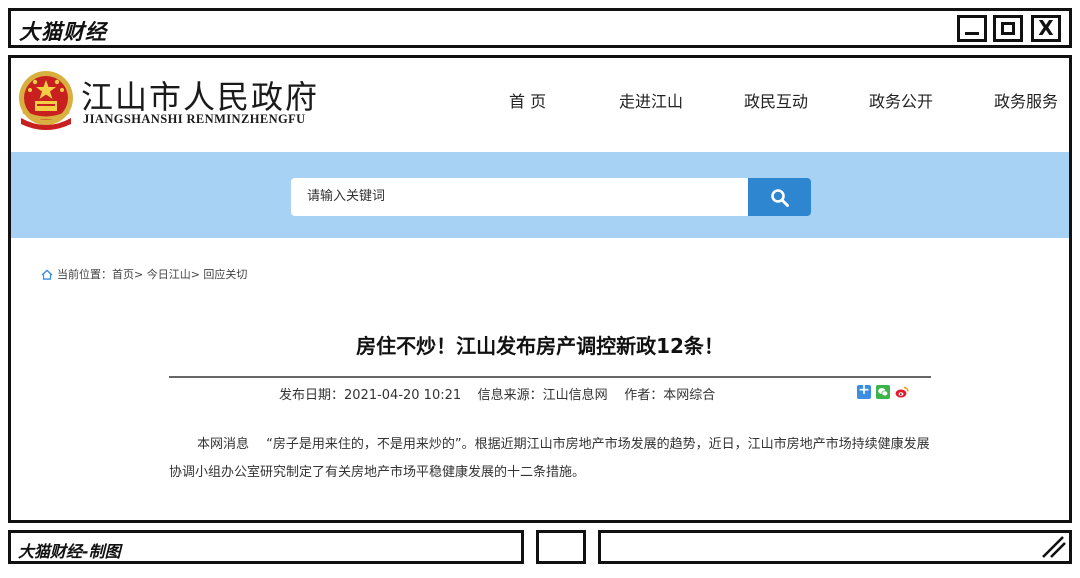 This screenshot has height=578, width=1080. Describe the element at coordinates (497, 395) in the screenshot. I see `article-meta: 发布日期：2021-04-20 10:21 信息来源：江山信息网 作者：本网综合` at that location.